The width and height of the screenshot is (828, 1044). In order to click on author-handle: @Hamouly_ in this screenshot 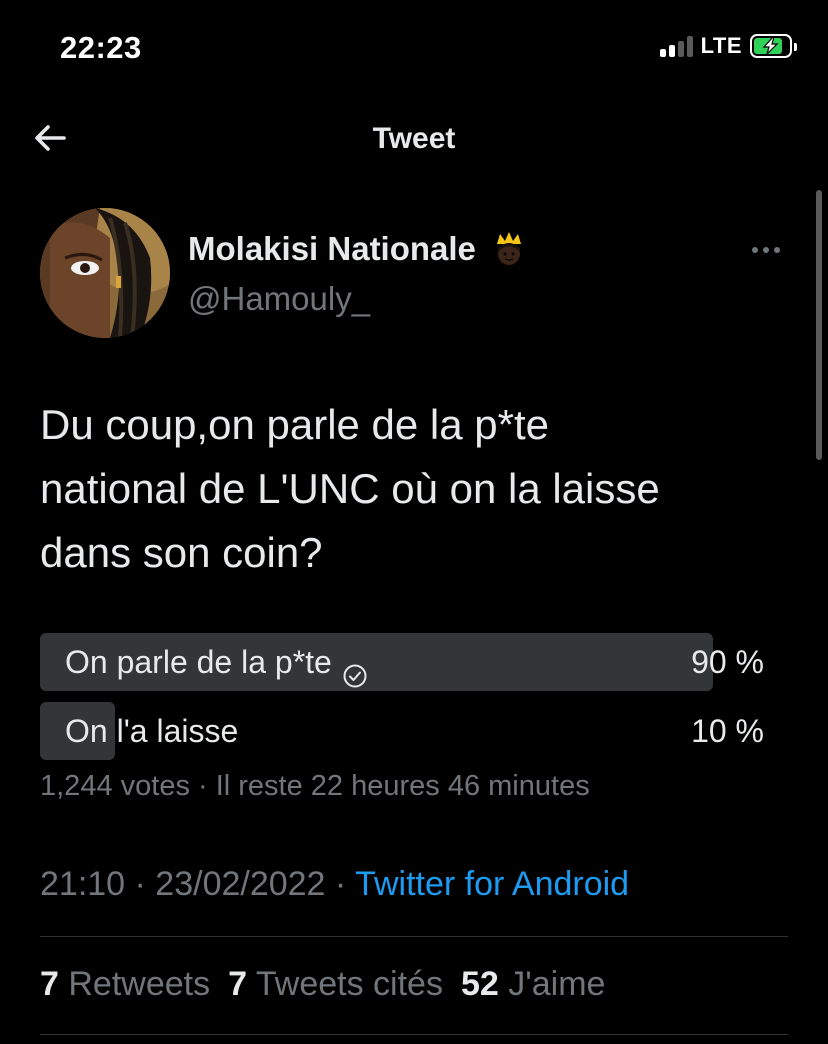, I will do `click(279, 299)`.